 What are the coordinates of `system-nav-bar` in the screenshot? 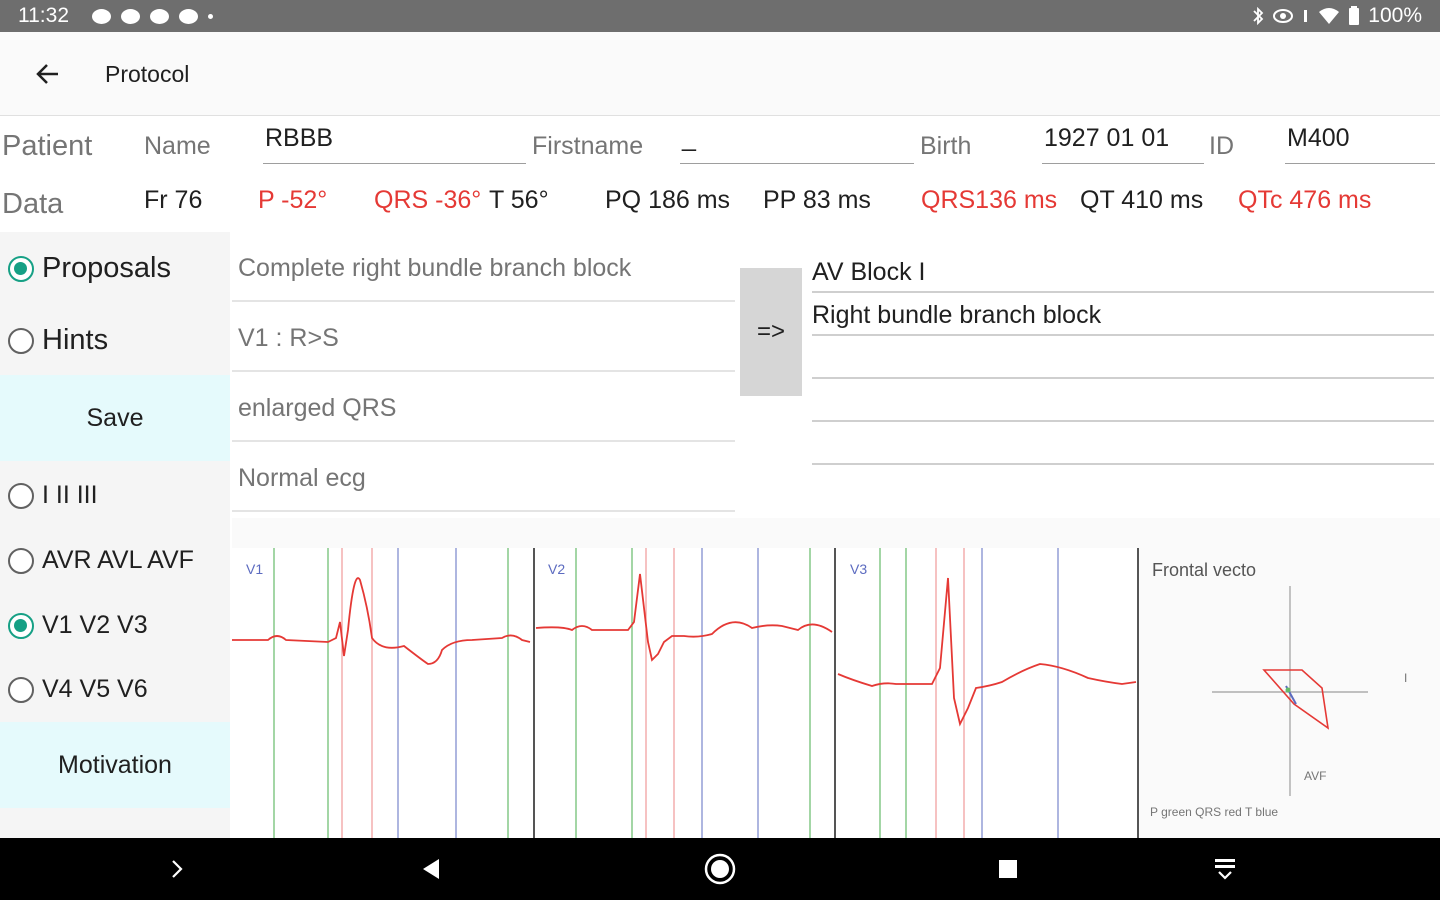 It's located at (720, 869).